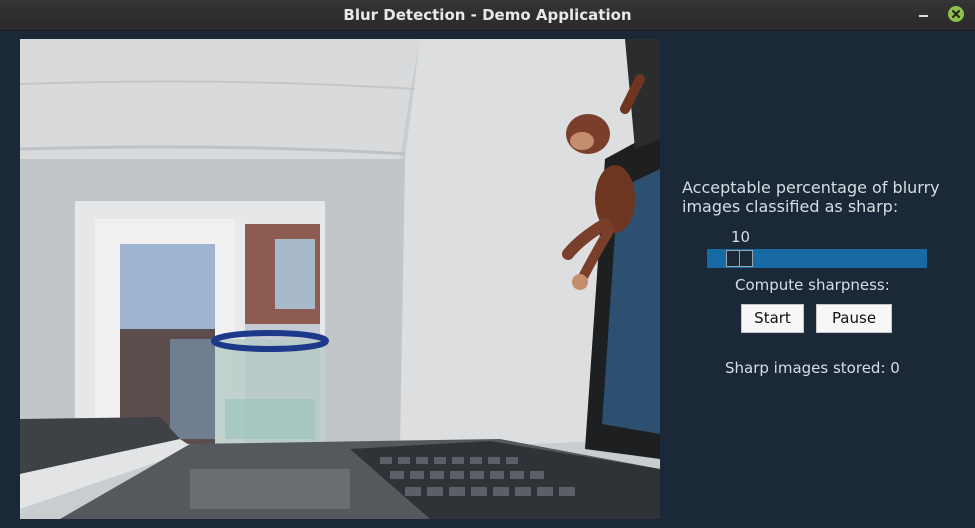  Describe the element at coordinates (924, 14) in the screenshot. I see `minimize-icon` at that location.